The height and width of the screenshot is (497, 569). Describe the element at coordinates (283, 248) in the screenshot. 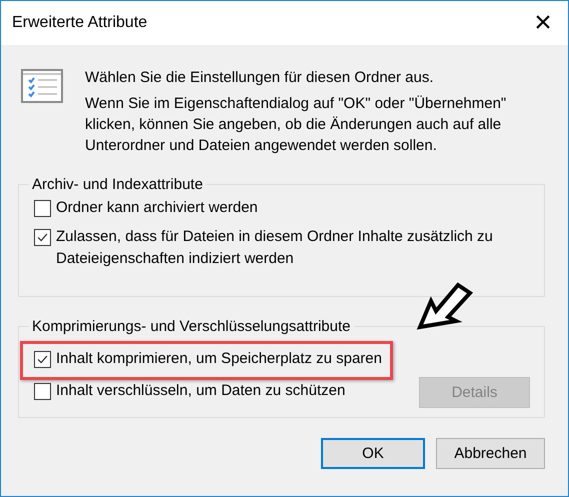

I see `checkbox-label: Zulassen, dass für Dateien in diesem Ordner Inhalte zusätzlich zu Dateieigenschaften indiziert werden` at that location.